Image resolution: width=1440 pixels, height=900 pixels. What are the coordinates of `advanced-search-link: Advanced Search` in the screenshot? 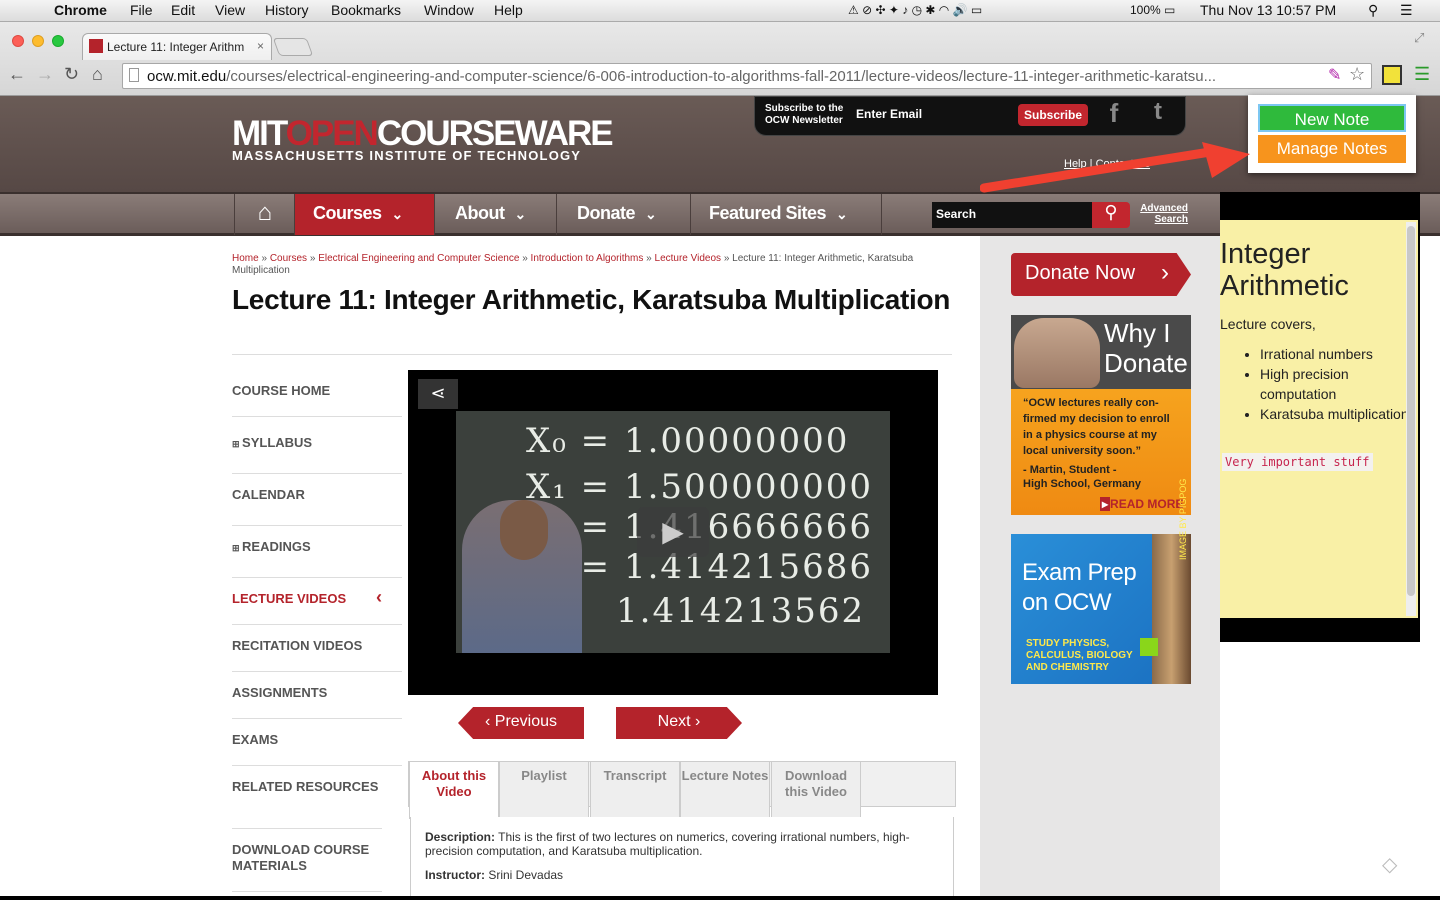 It's located at (1163, 214).